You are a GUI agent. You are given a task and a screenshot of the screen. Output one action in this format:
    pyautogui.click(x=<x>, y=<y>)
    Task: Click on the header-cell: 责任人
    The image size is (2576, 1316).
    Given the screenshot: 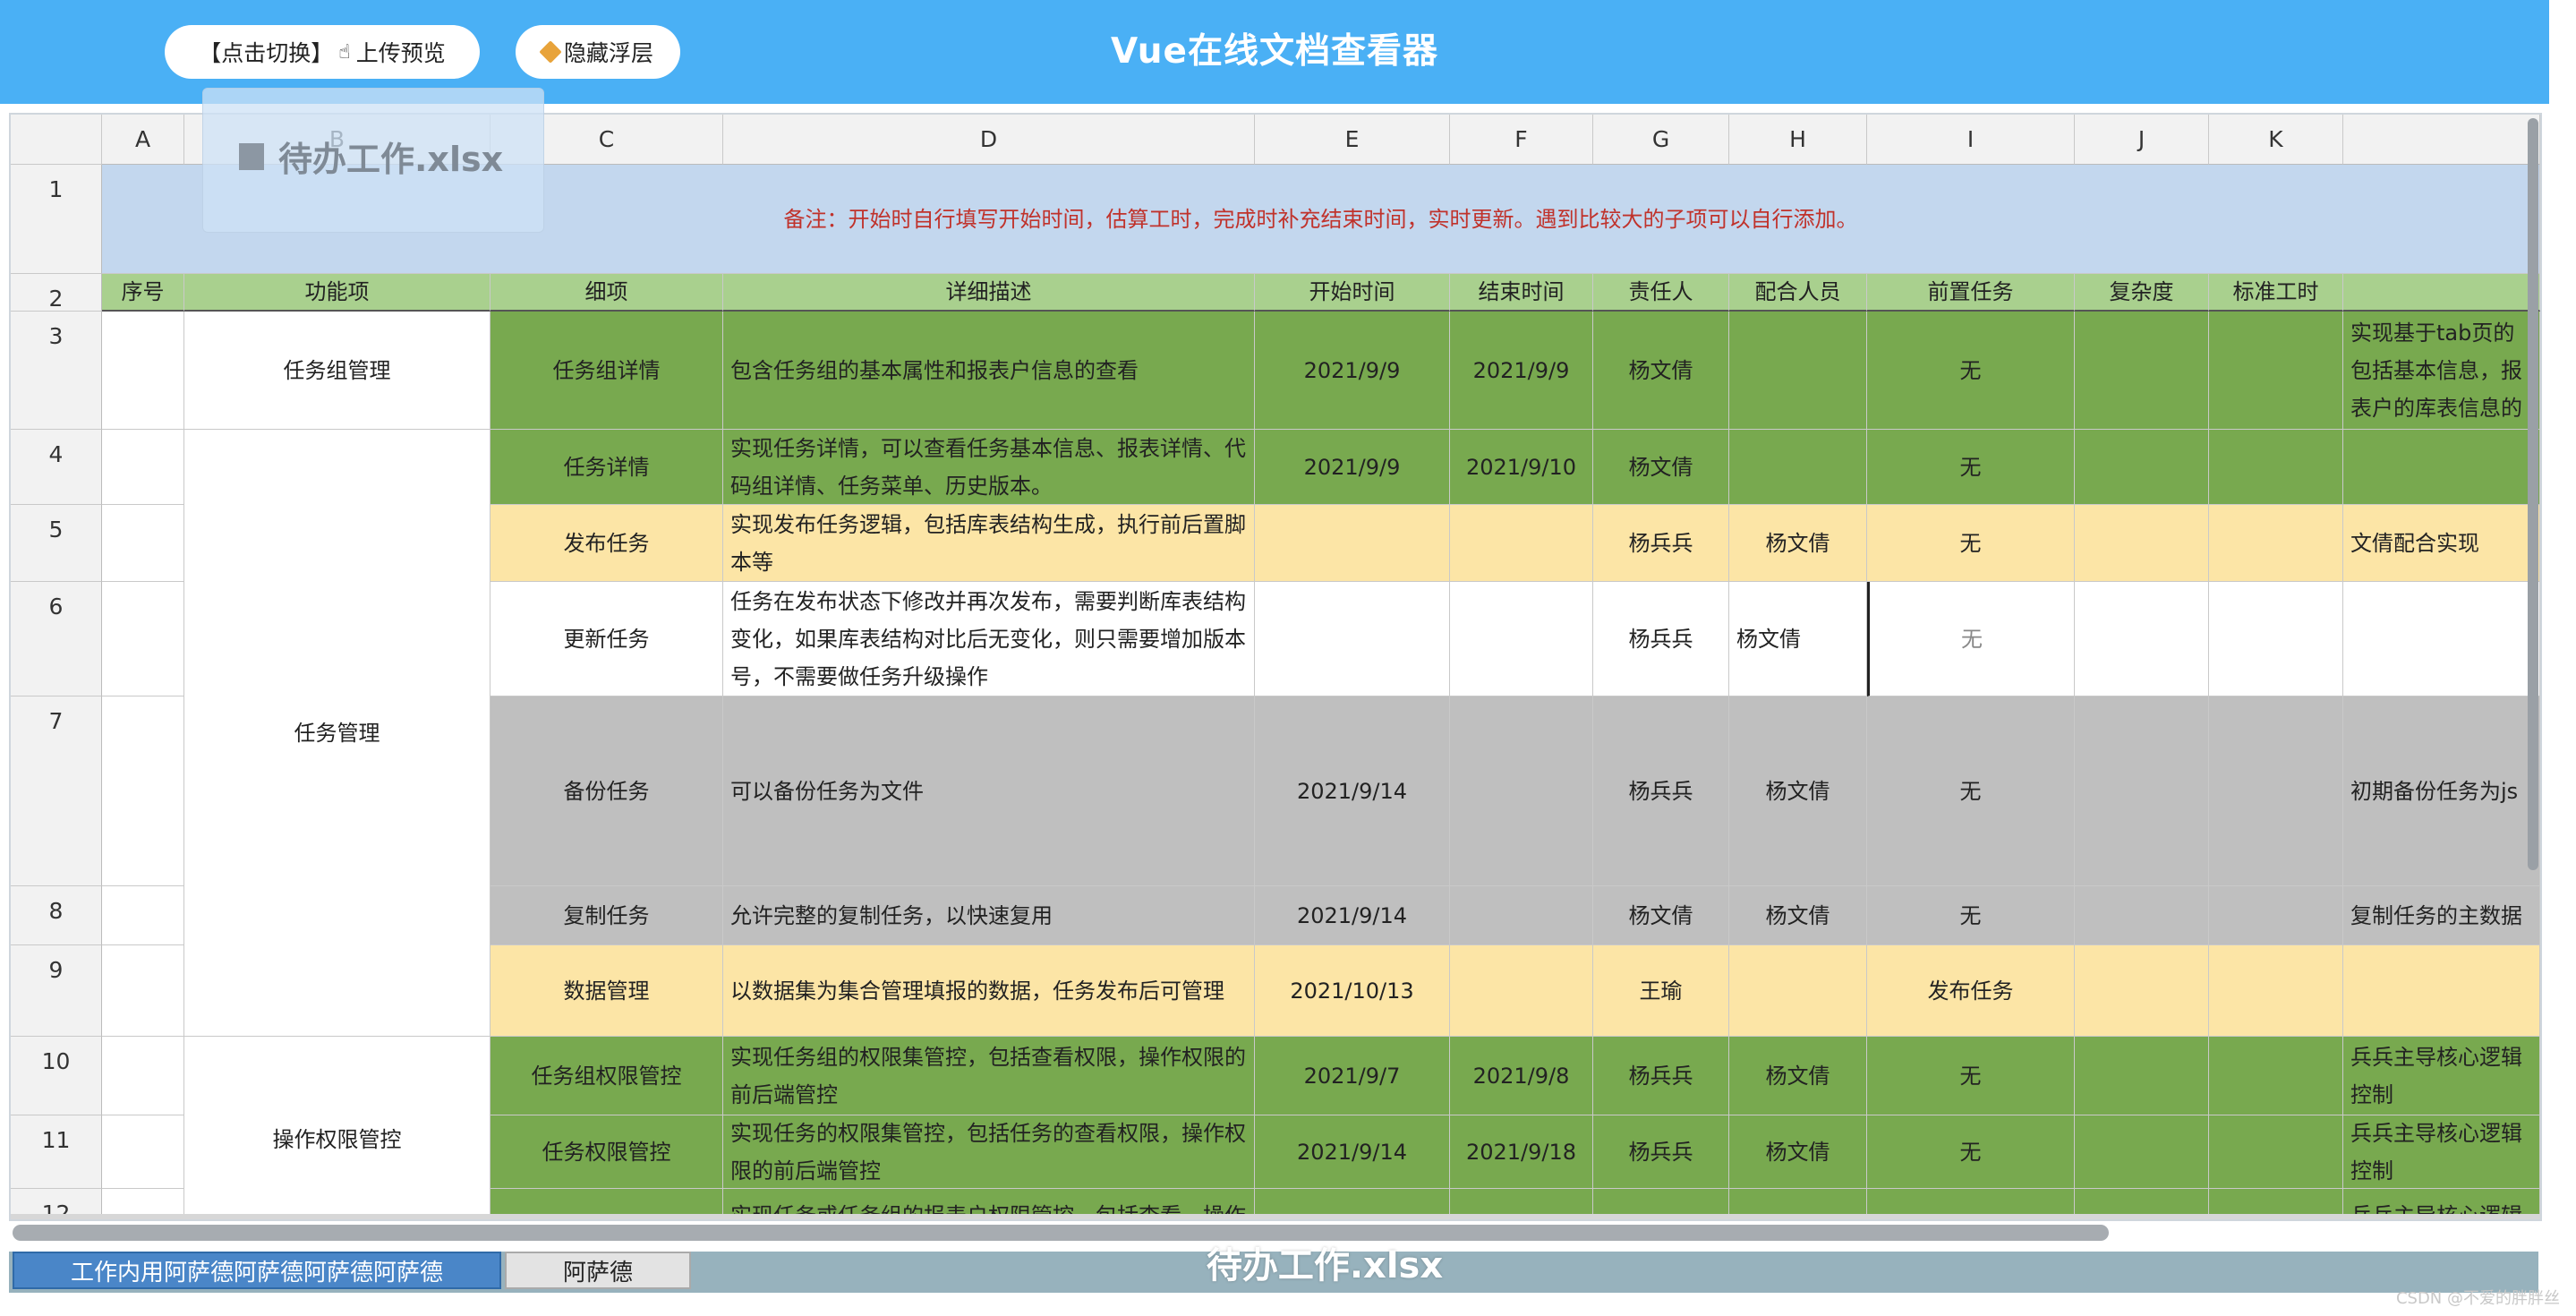 What is the action you would take?
    pyautogui.click(x=1661, y=293)
    